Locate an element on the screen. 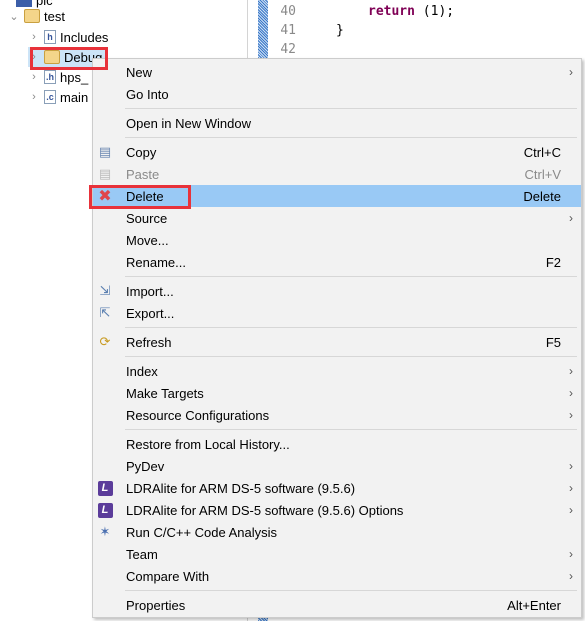  menu-item-label: Copy is located at coordinates (141, 152).